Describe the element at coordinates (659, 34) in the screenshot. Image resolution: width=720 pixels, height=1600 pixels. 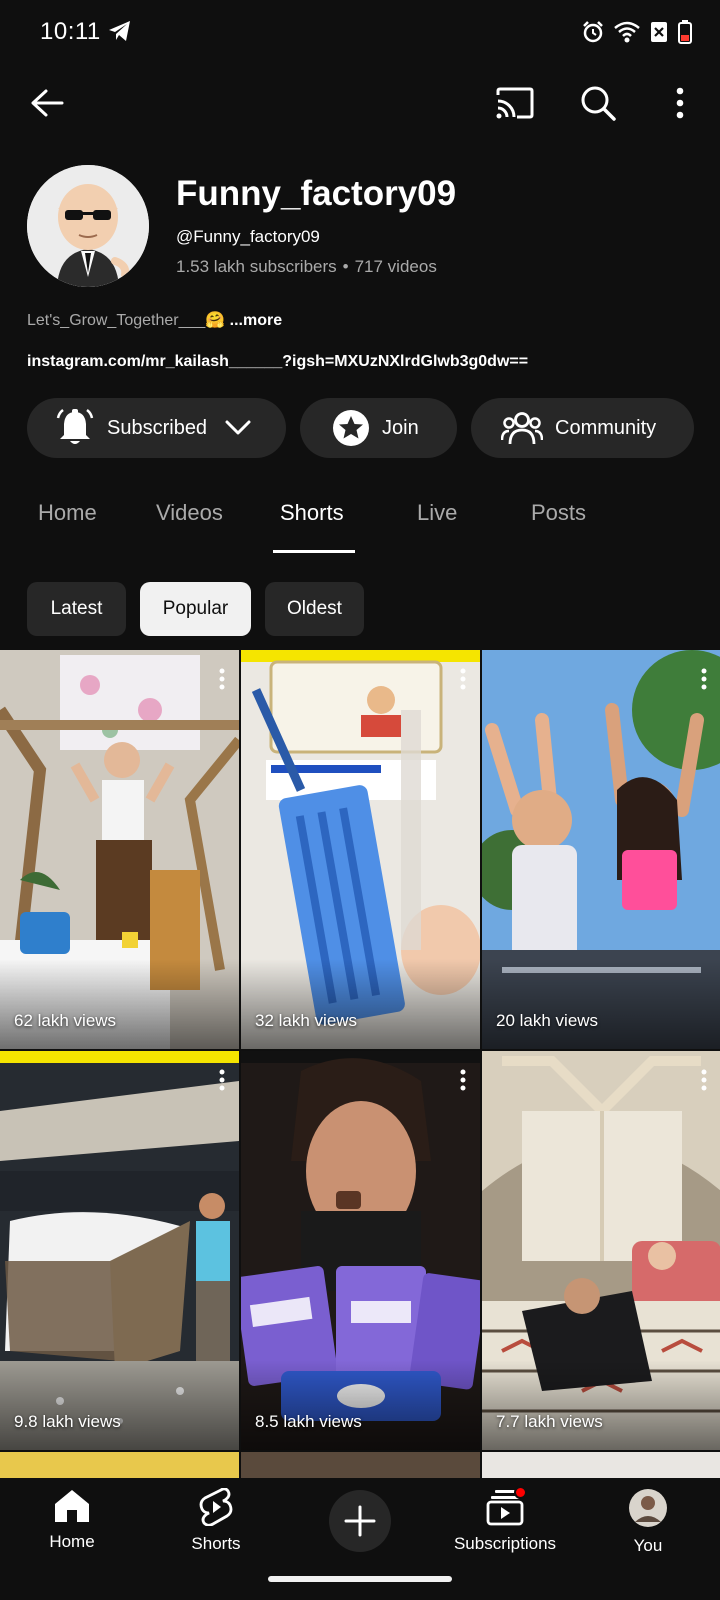
I see `no-sim-icon` at that location.